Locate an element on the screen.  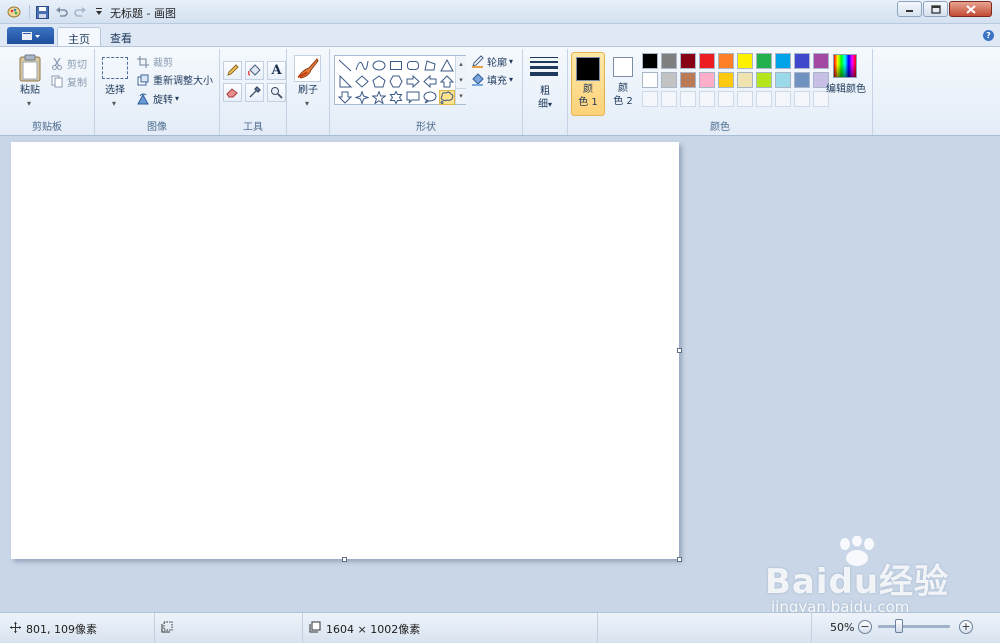
brushes-button: 刷子 is located at coordinates (308, 90).